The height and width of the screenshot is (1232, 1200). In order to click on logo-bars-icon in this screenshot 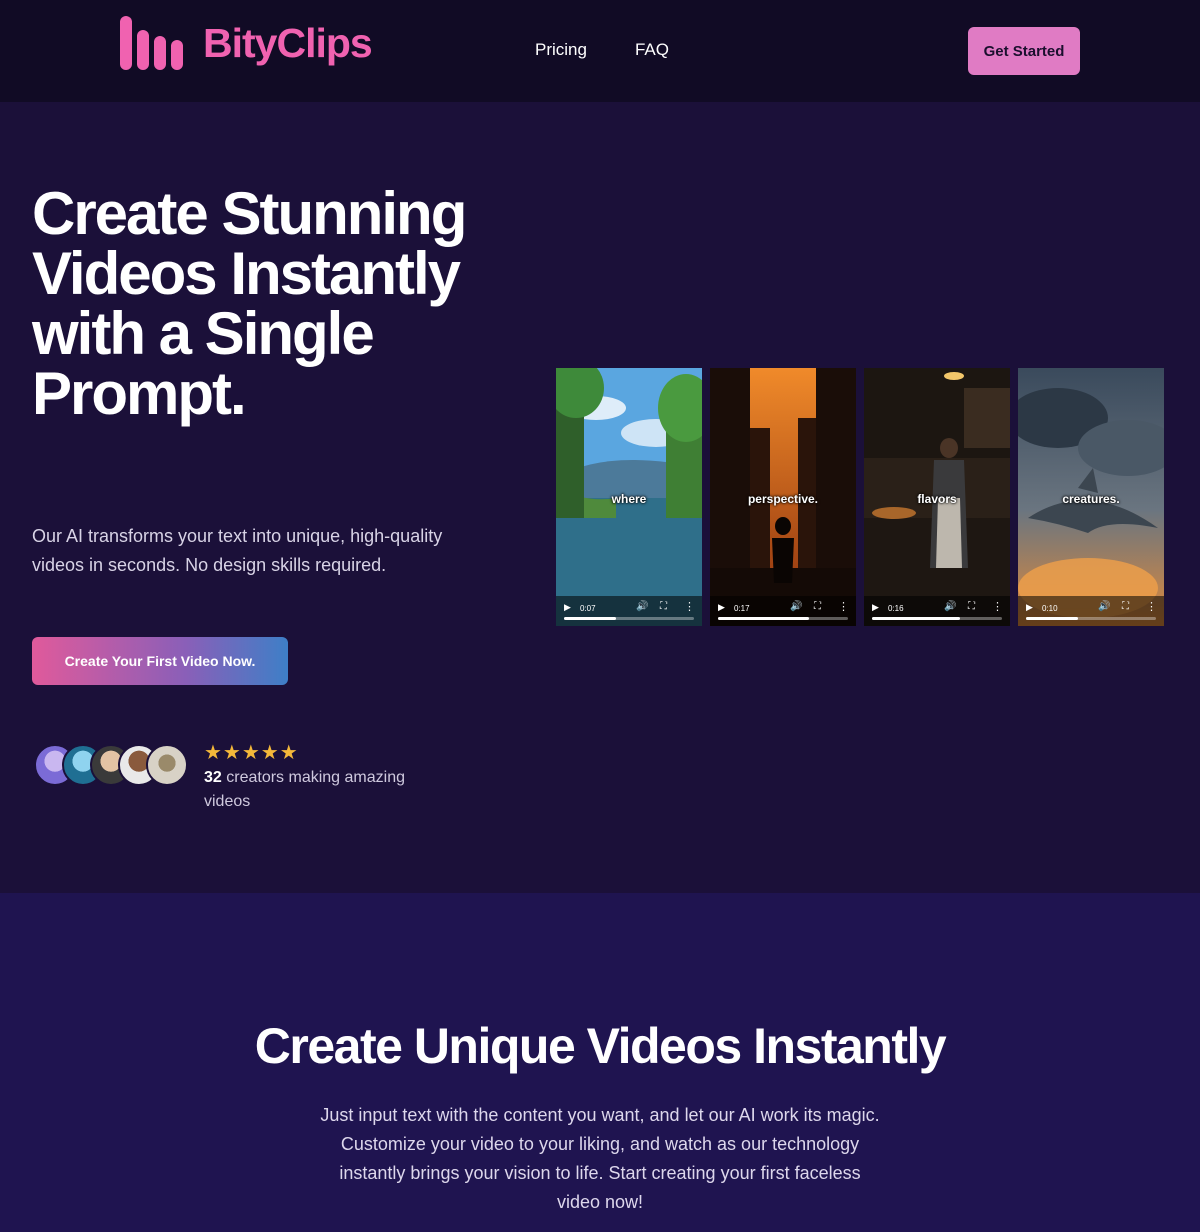, I will do `click(151, 43)`.